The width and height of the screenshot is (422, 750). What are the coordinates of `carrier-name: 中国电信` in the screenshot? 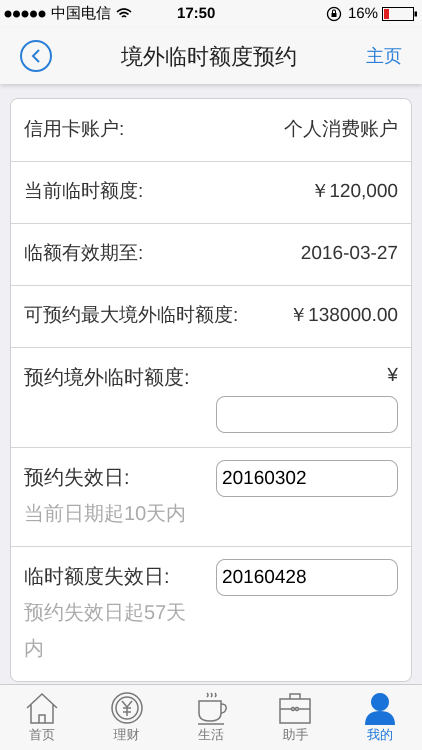 It's located at (81, 14).